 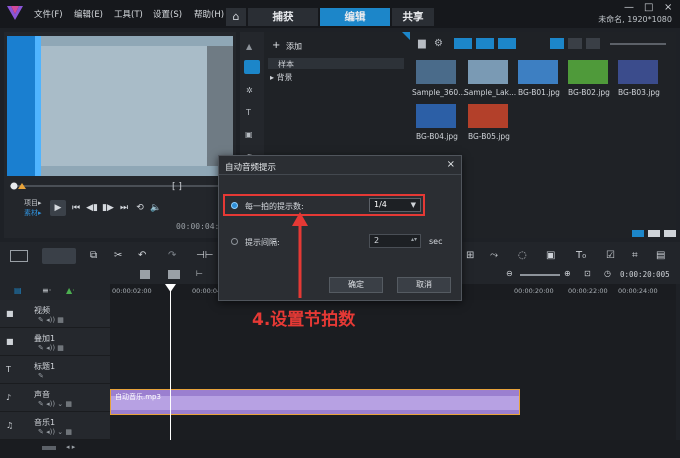 I want to click on media-icon, so click(x=252, y=67).